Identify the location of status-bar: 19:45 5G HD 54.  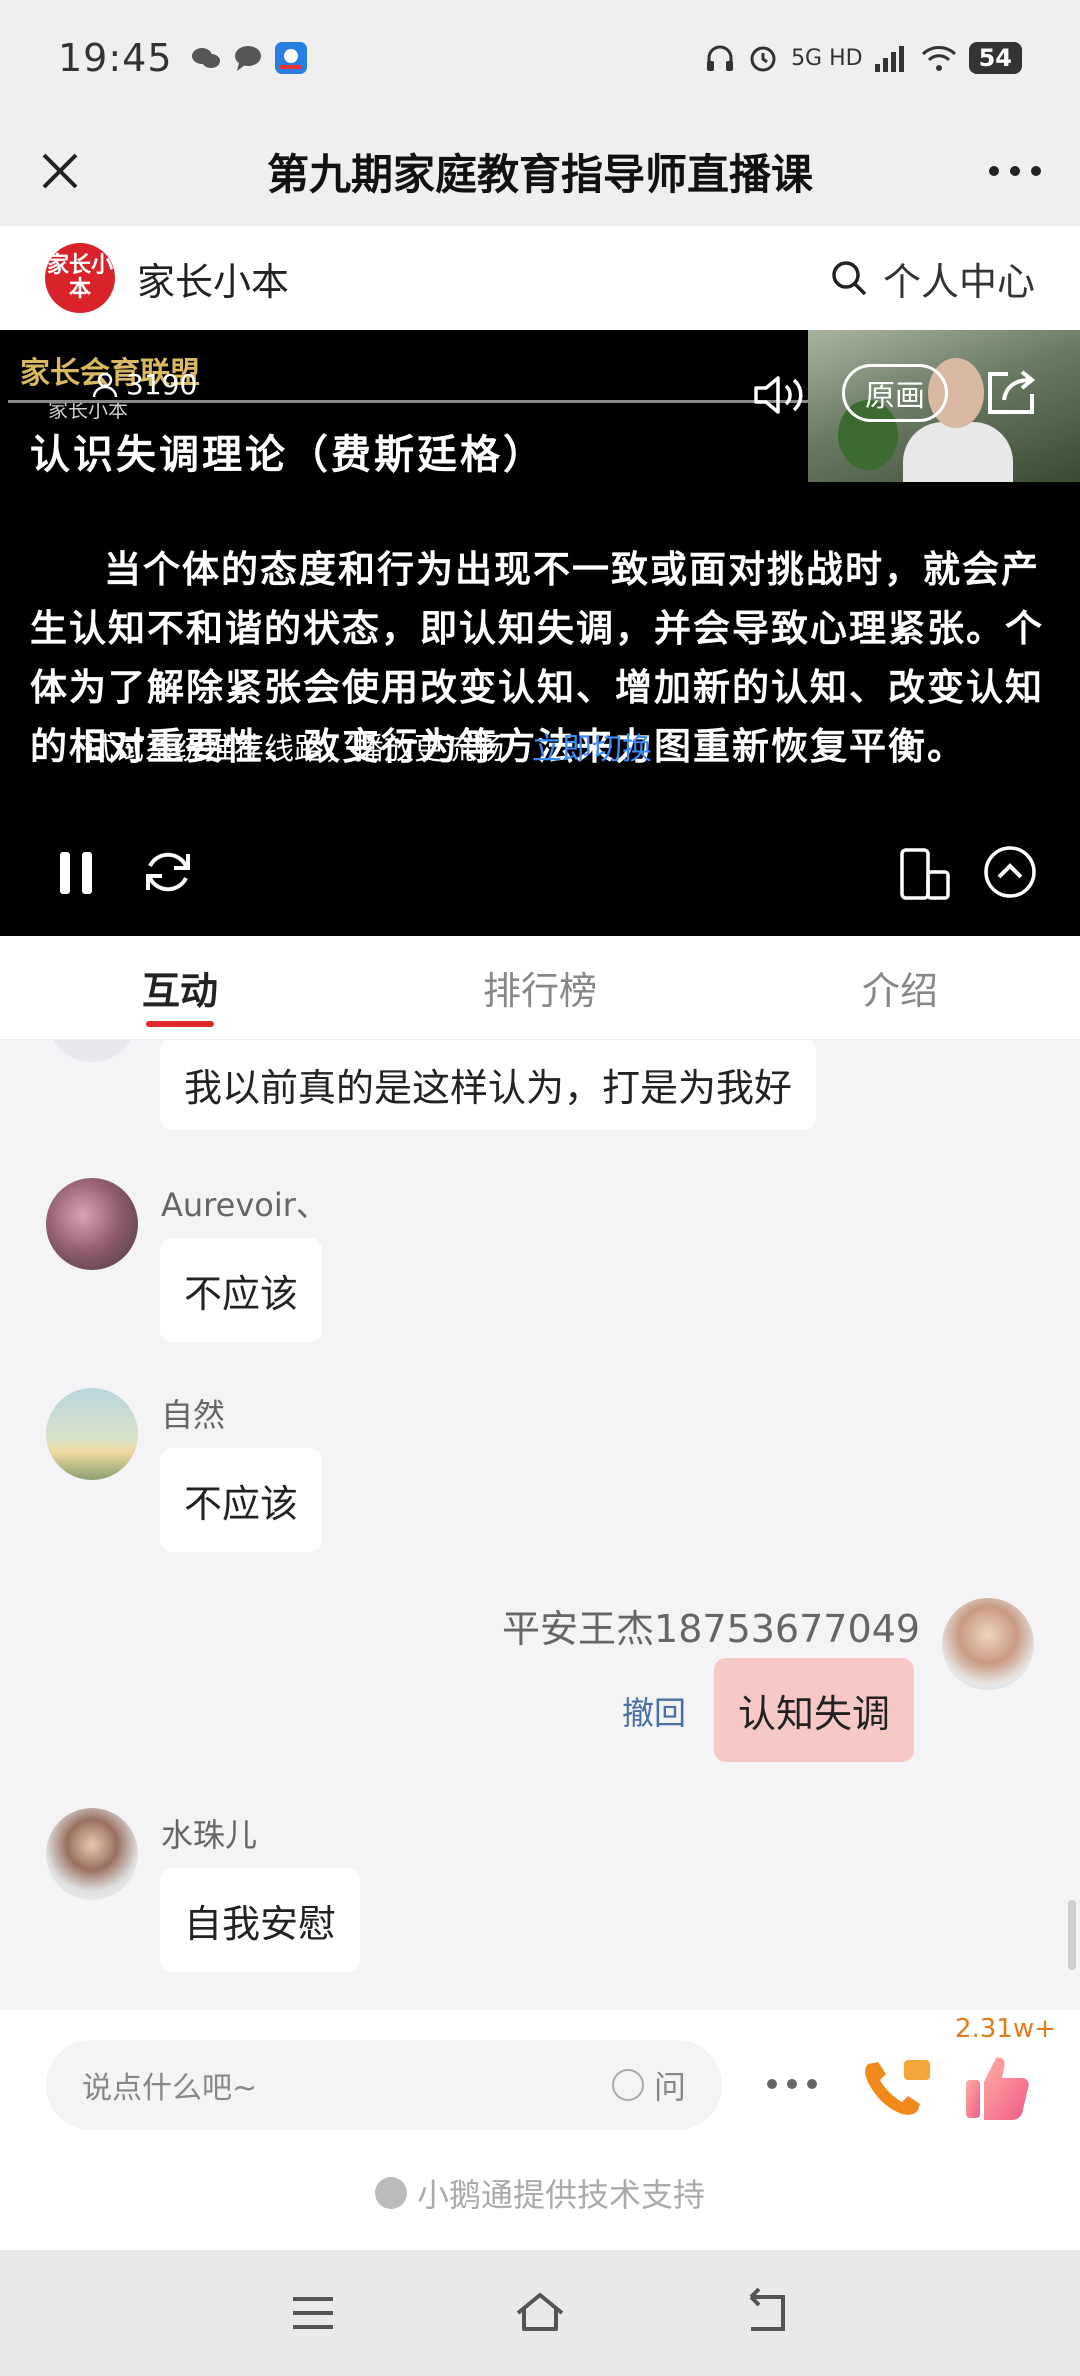
(540, 58).